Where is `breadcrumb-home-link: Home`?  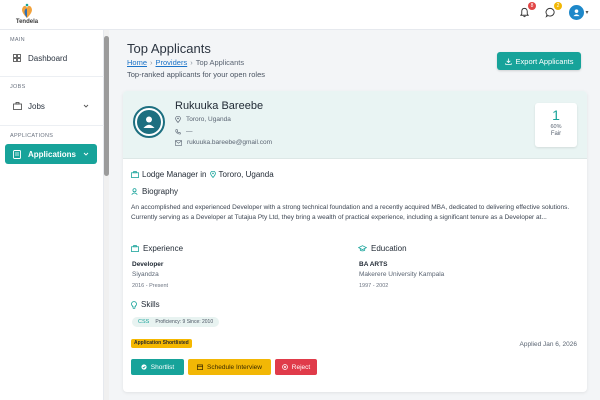 breadcrumb-home-link: Home is located at coordinates (137, 62).